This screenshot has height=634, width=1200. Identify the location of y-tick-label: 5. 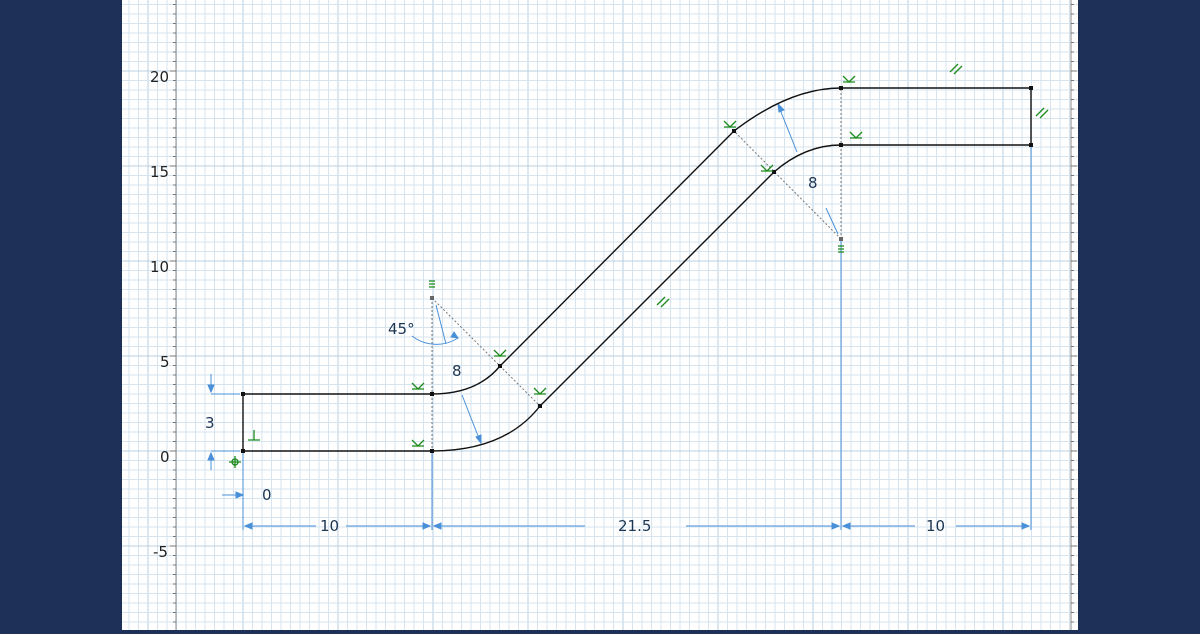
(165, 362).